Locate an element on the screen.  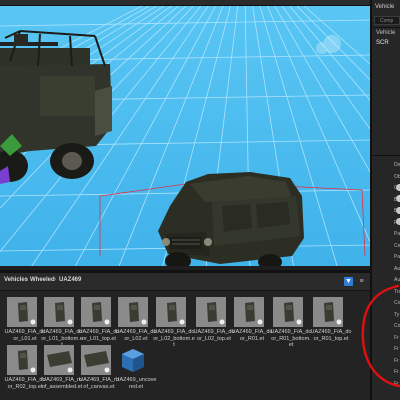
asset-label: UAZ469_FIA_door_L01_top.et is located at coordinates (99, 335).